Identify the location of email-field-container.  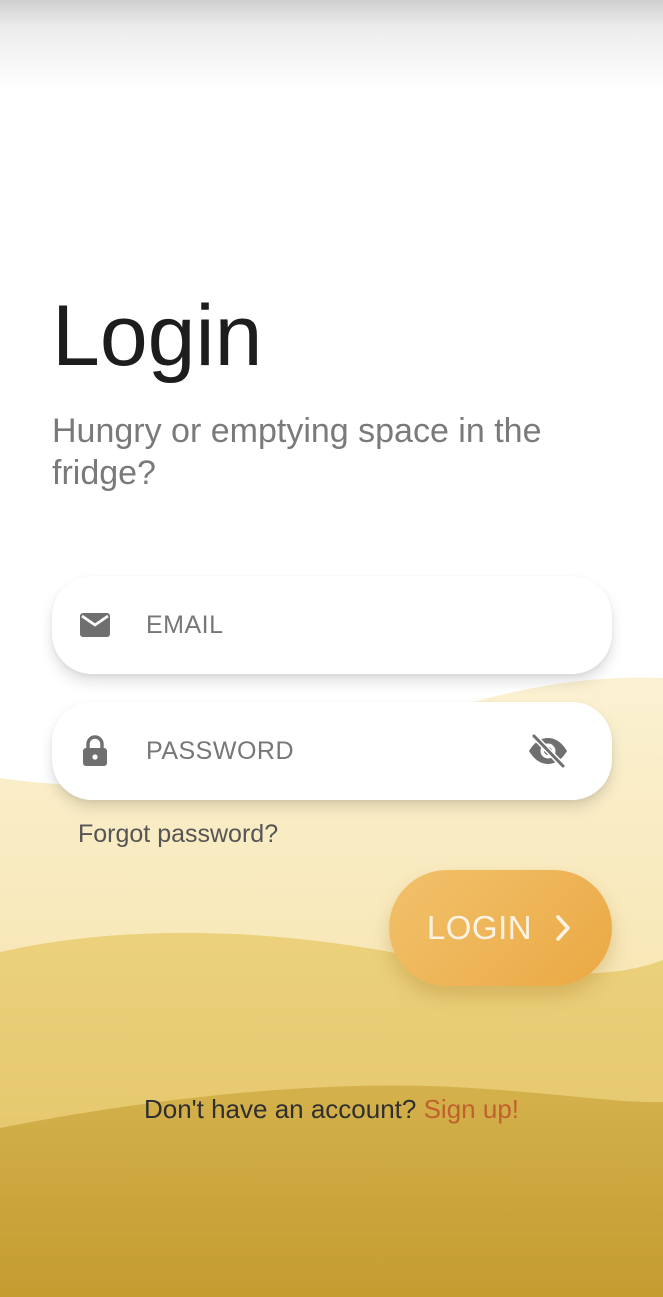
(332, 625).